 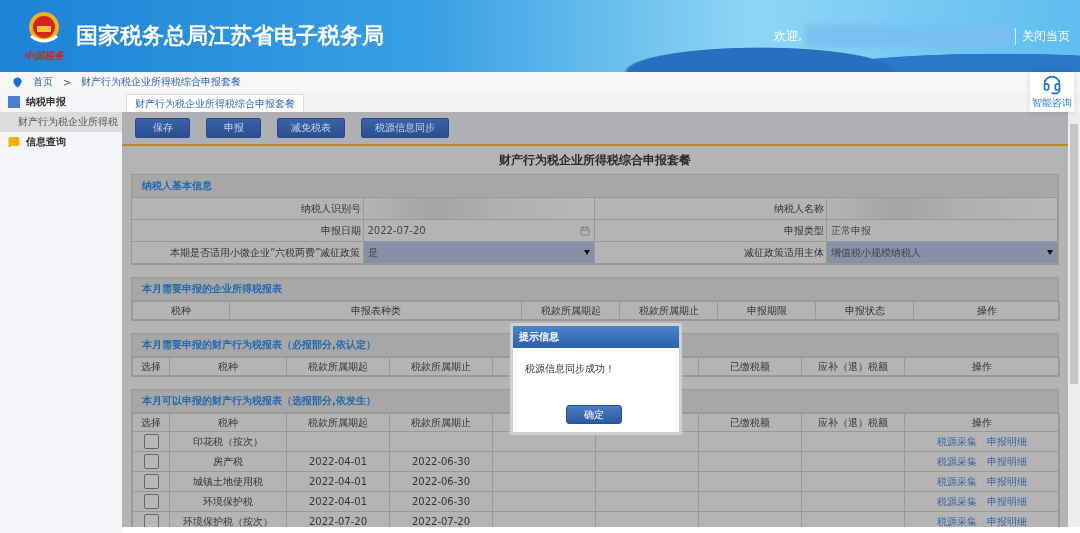 I want to click on toolbar-button: 减免税表, so click(x=311, y=128).